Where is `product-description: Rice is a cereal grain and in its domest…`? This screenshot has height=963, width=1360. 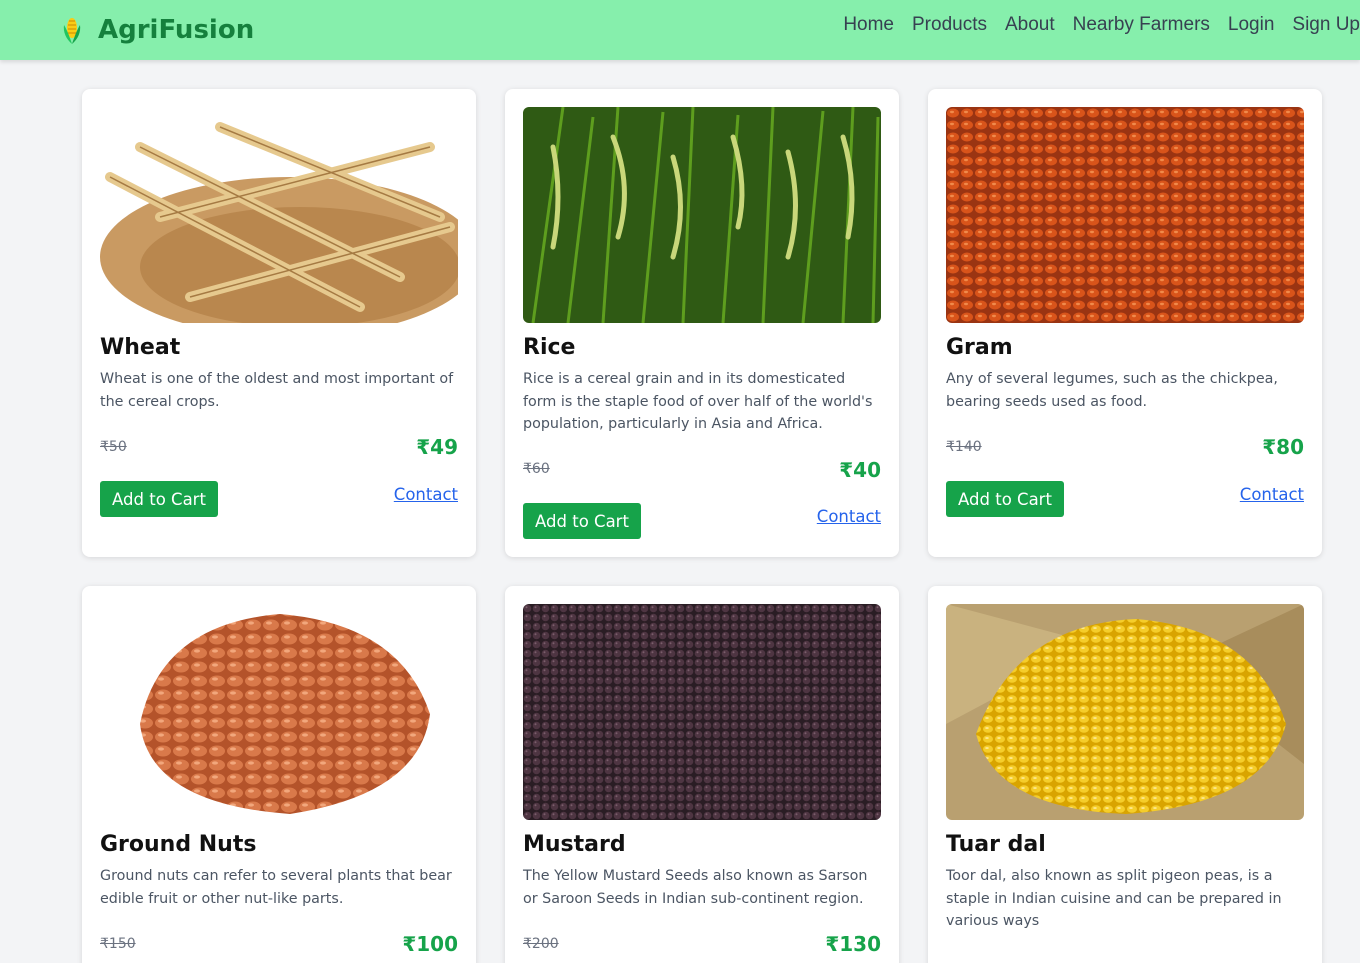
product-description: Rice is a cereal grain and in its domest… is located at coordinates (698, 402).